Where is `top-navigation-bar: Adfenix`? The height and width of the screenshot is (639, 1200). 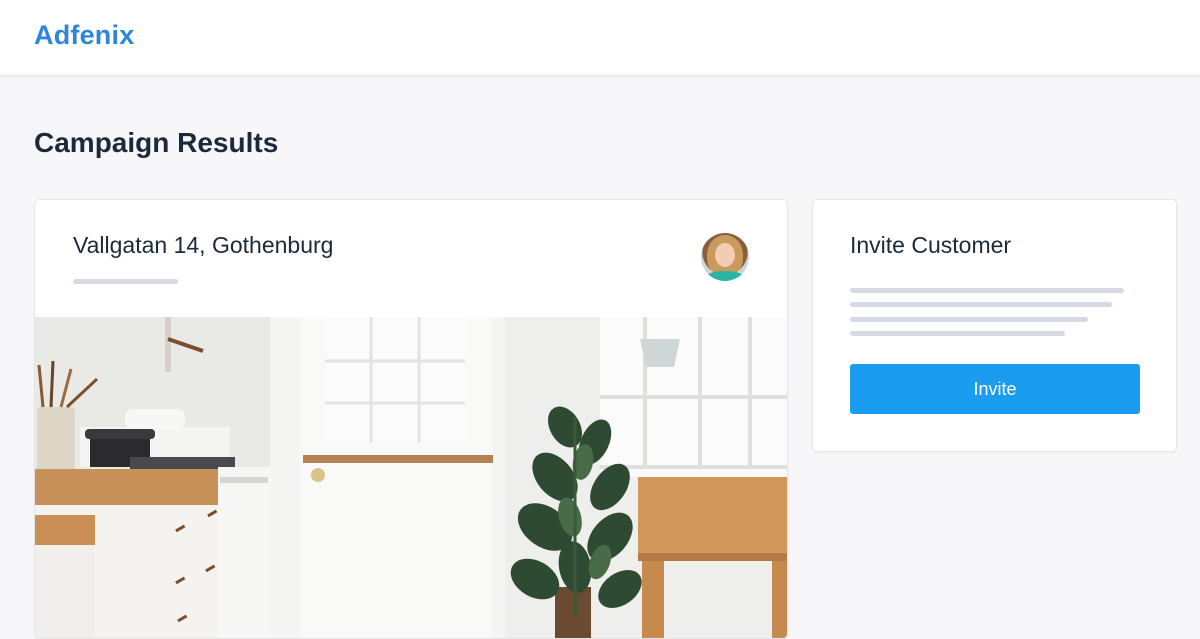 top-navigation-bar: Adfenix is located at coordinates (600, 38).